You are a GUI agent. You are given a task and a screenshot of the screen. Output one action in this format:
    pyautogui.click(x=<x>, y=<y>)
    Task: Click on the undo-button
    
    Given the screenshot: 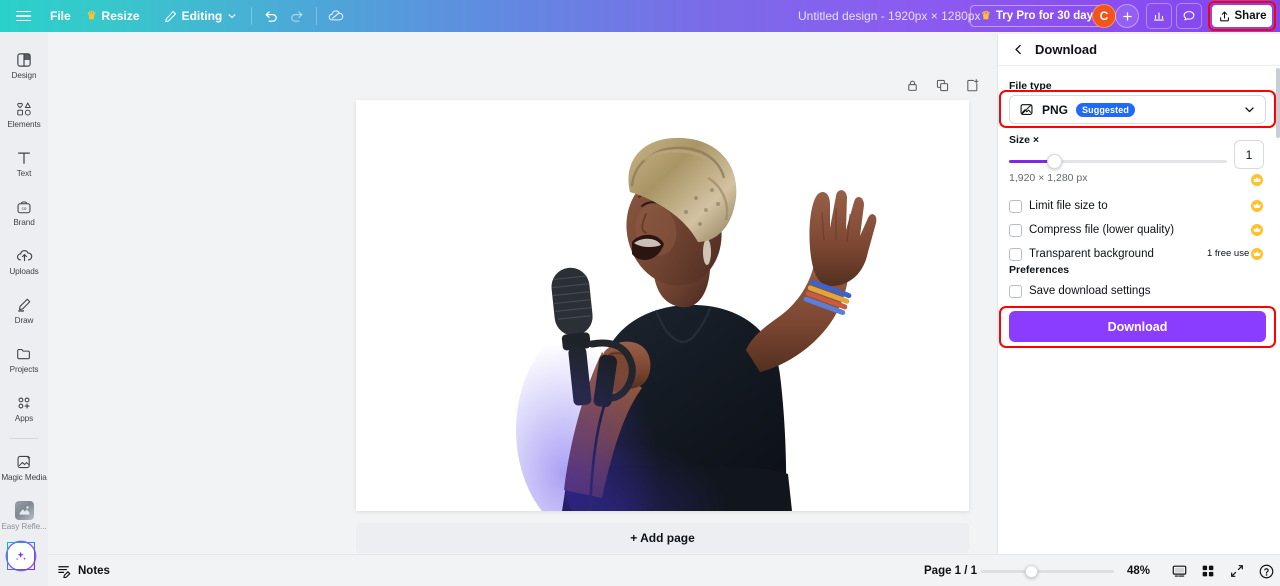 What is the action you would take?
    pyautogui.click(x=271, y=16)
    